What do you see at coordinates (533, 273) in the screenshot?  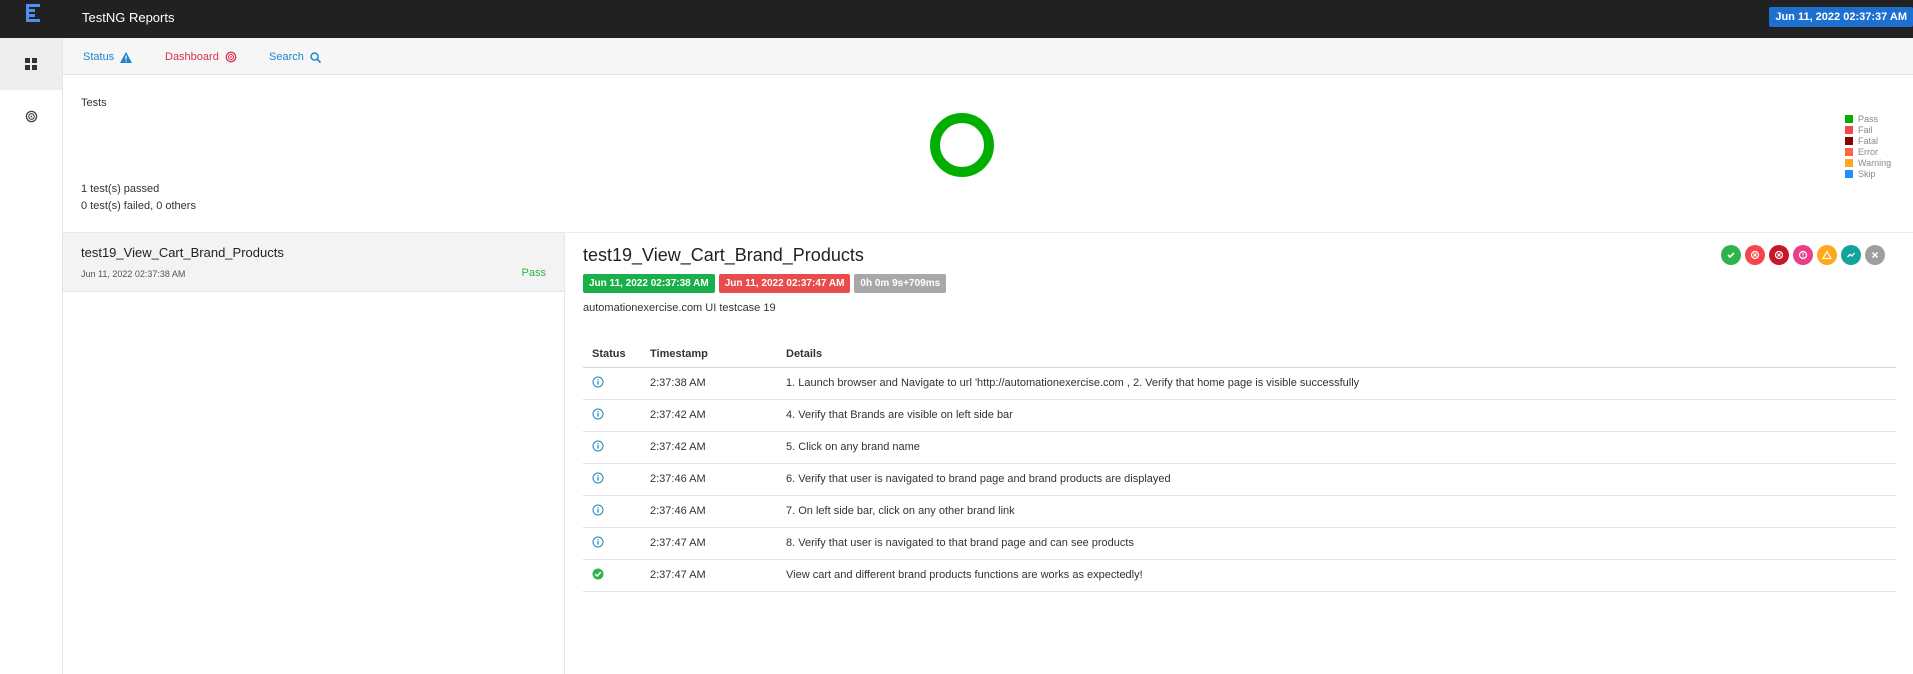 I see `test-status: Pass` at bounding box center [533, 273].